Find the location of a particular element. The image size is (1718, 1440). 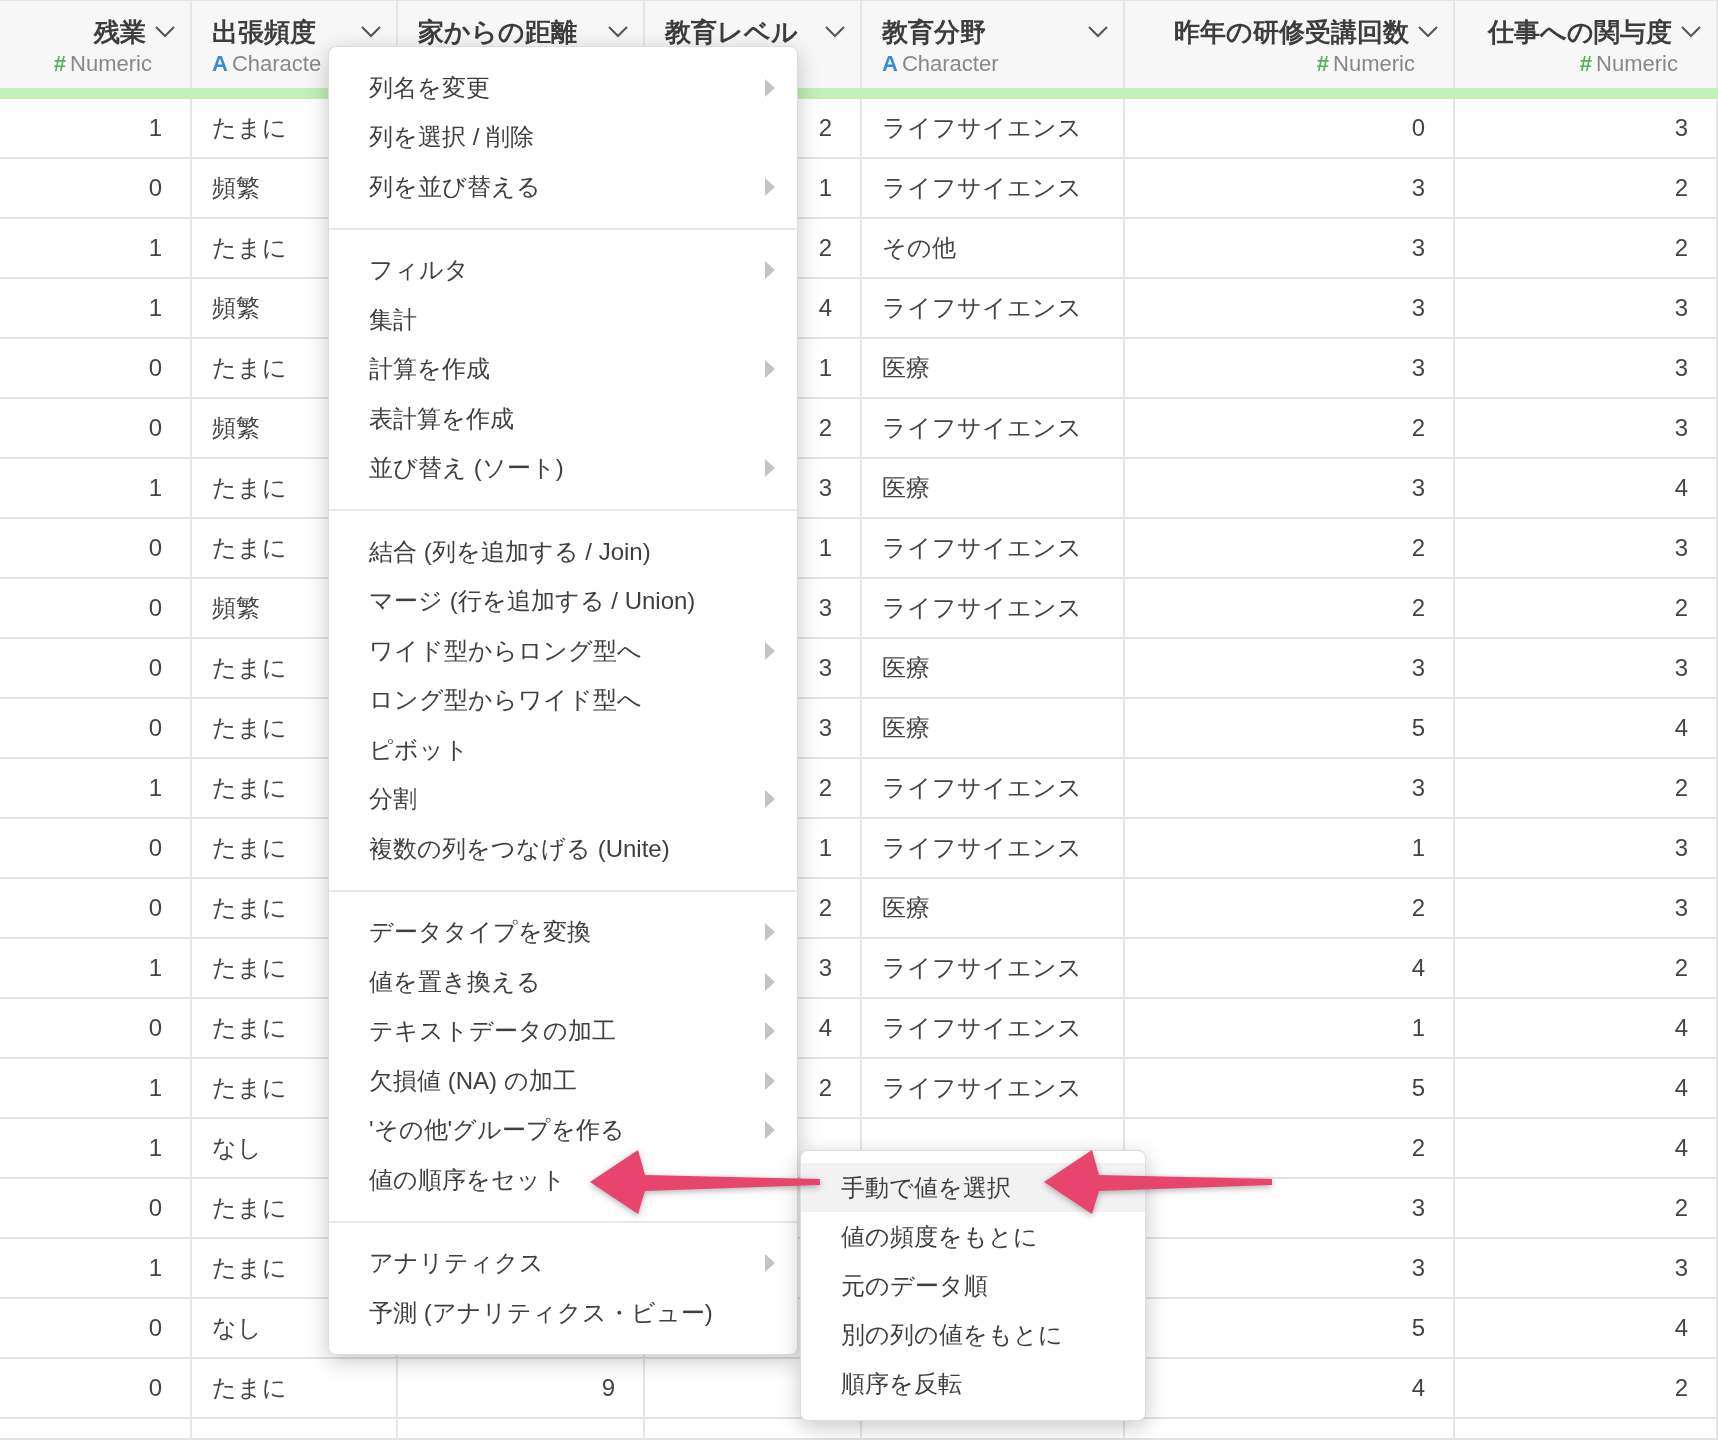

column-title: 残業 is located at coordinates (119, 32).